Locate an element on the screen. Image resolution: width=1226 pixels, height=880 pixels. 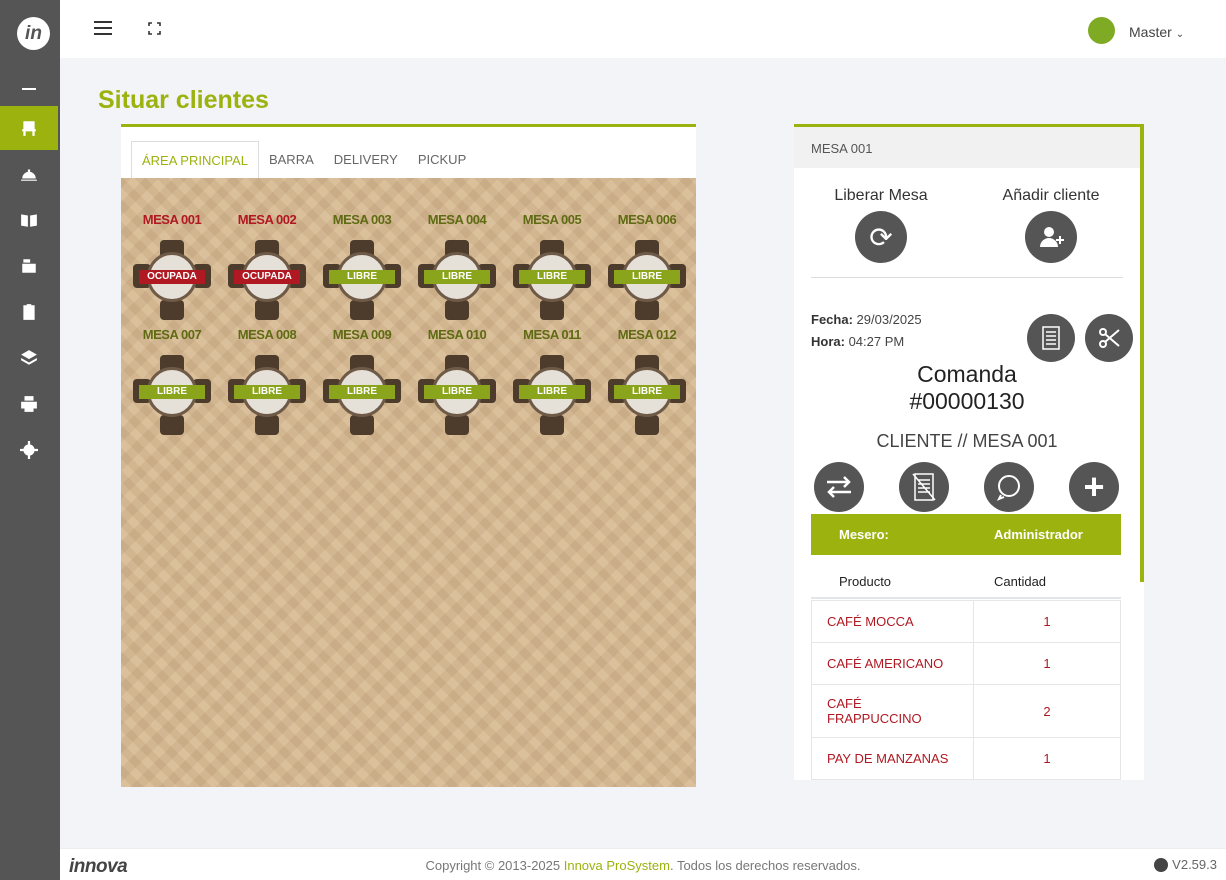
sidebar-item-inventario is located at coordinates (29, 358).